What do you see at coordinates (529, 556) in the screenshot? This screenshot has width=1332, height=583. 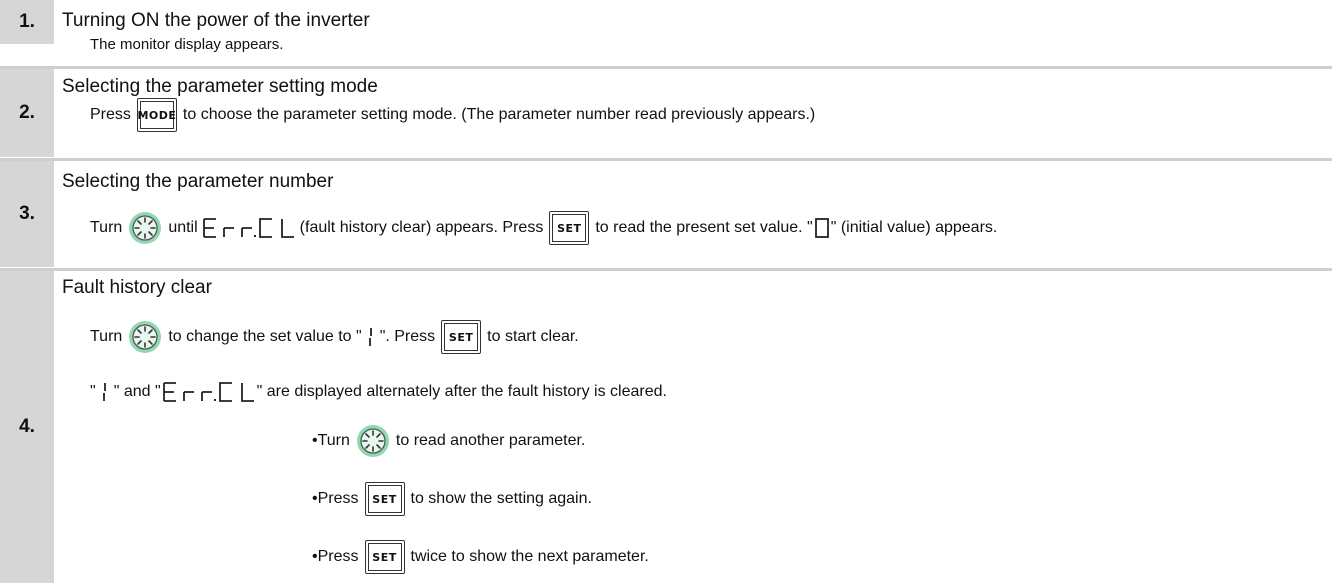 I see `bullet-3-text: twice to show the next parameter.` at bounding box center [529, 556].